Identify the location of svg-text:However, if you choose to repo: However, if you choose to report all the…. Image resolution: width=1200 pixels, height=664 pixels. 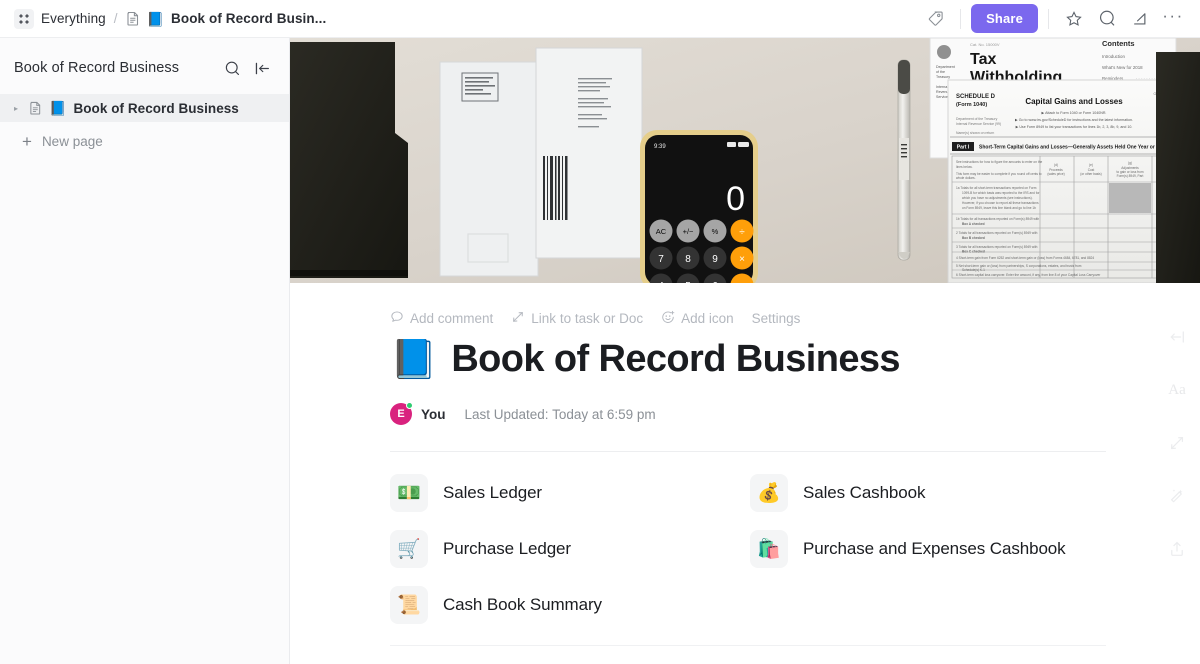
(1000, 203).